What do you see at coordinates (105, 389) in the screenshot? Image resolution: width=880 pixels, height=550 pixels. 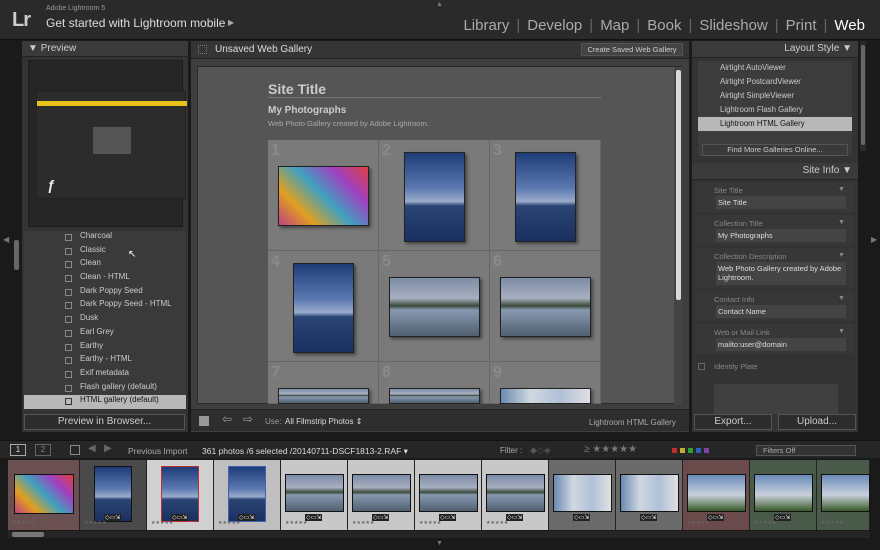 I see `template-item: Flash gallery (default)` at bounding box center [105, 389].